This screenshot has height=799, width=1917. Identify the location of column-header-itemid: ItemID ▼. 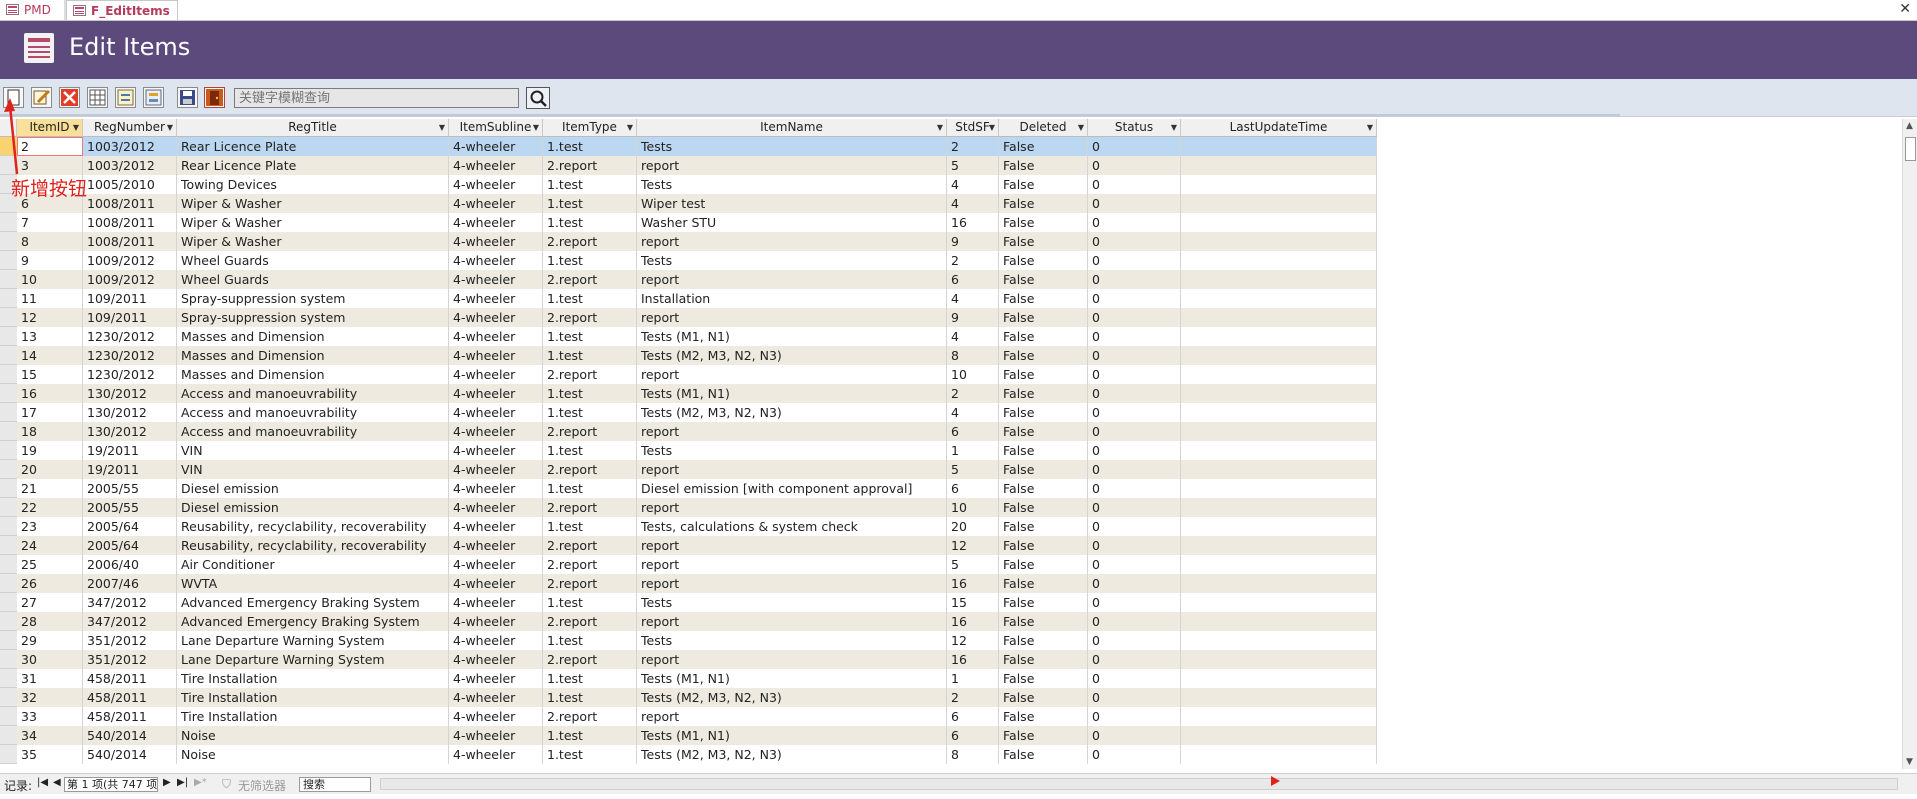
(50, 128).